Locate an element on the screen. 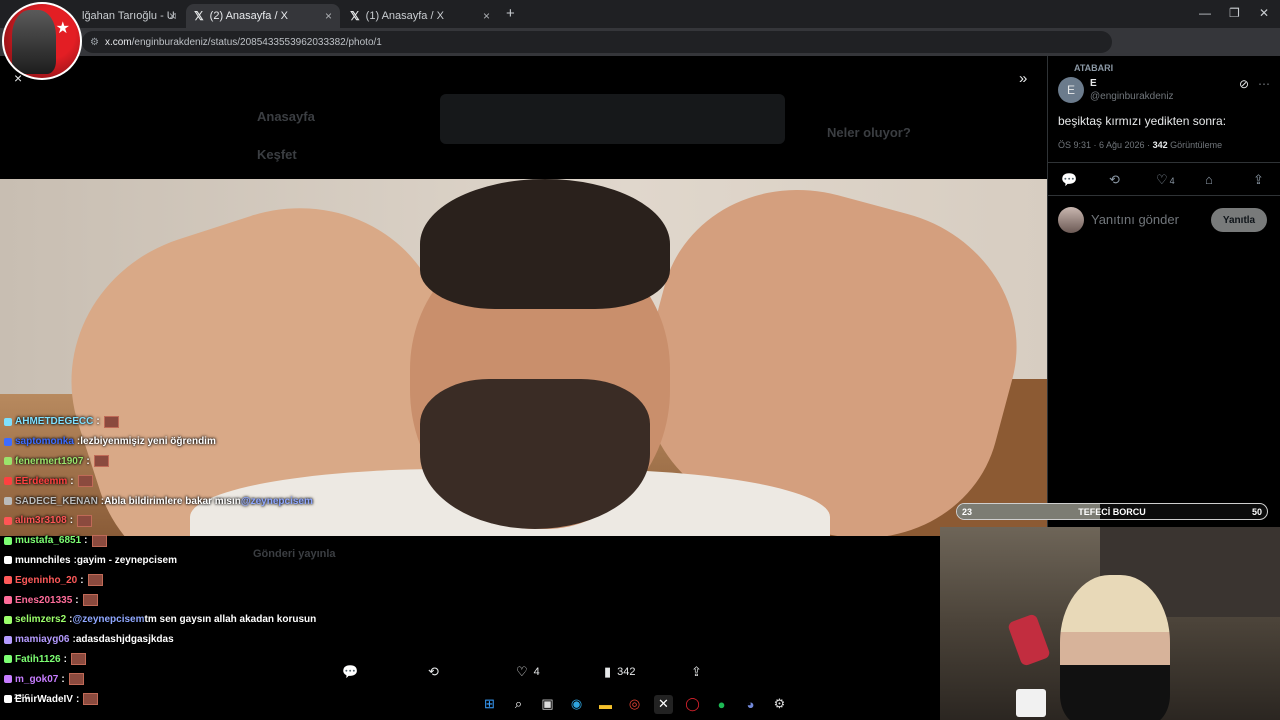  chat-message: munnchiles : gayim - zeynepcisem is located at coordinates (184, 561).